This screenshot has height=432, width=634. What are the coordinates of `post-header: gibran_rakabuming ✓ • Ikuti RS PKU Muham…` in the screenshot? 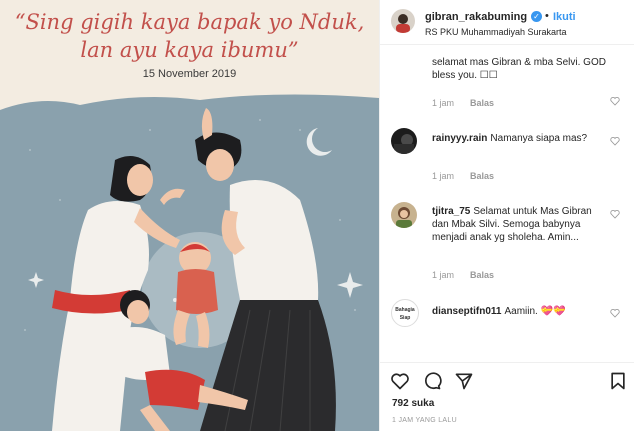 It's located at (507, 22).